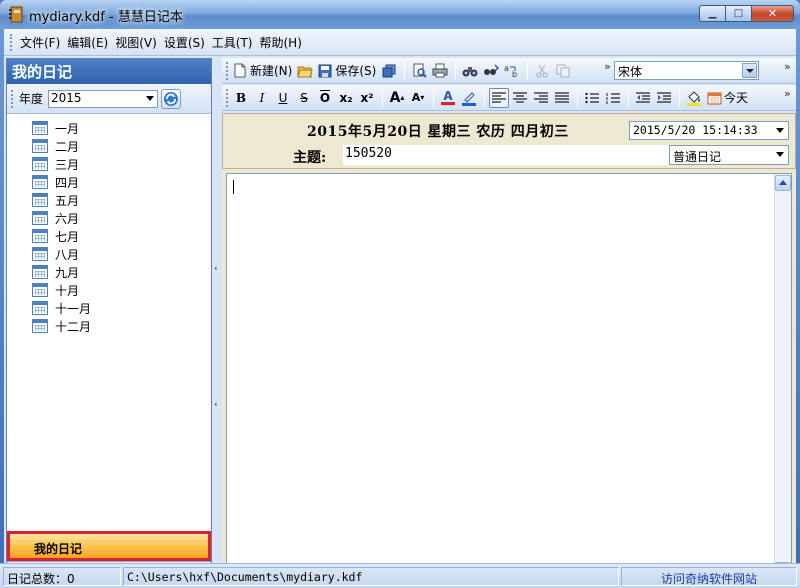  What do you see at coordinates (184, 42) in the screenshot?
I see `menu-settings: 设置(S)` at bounding box center [184, 42].